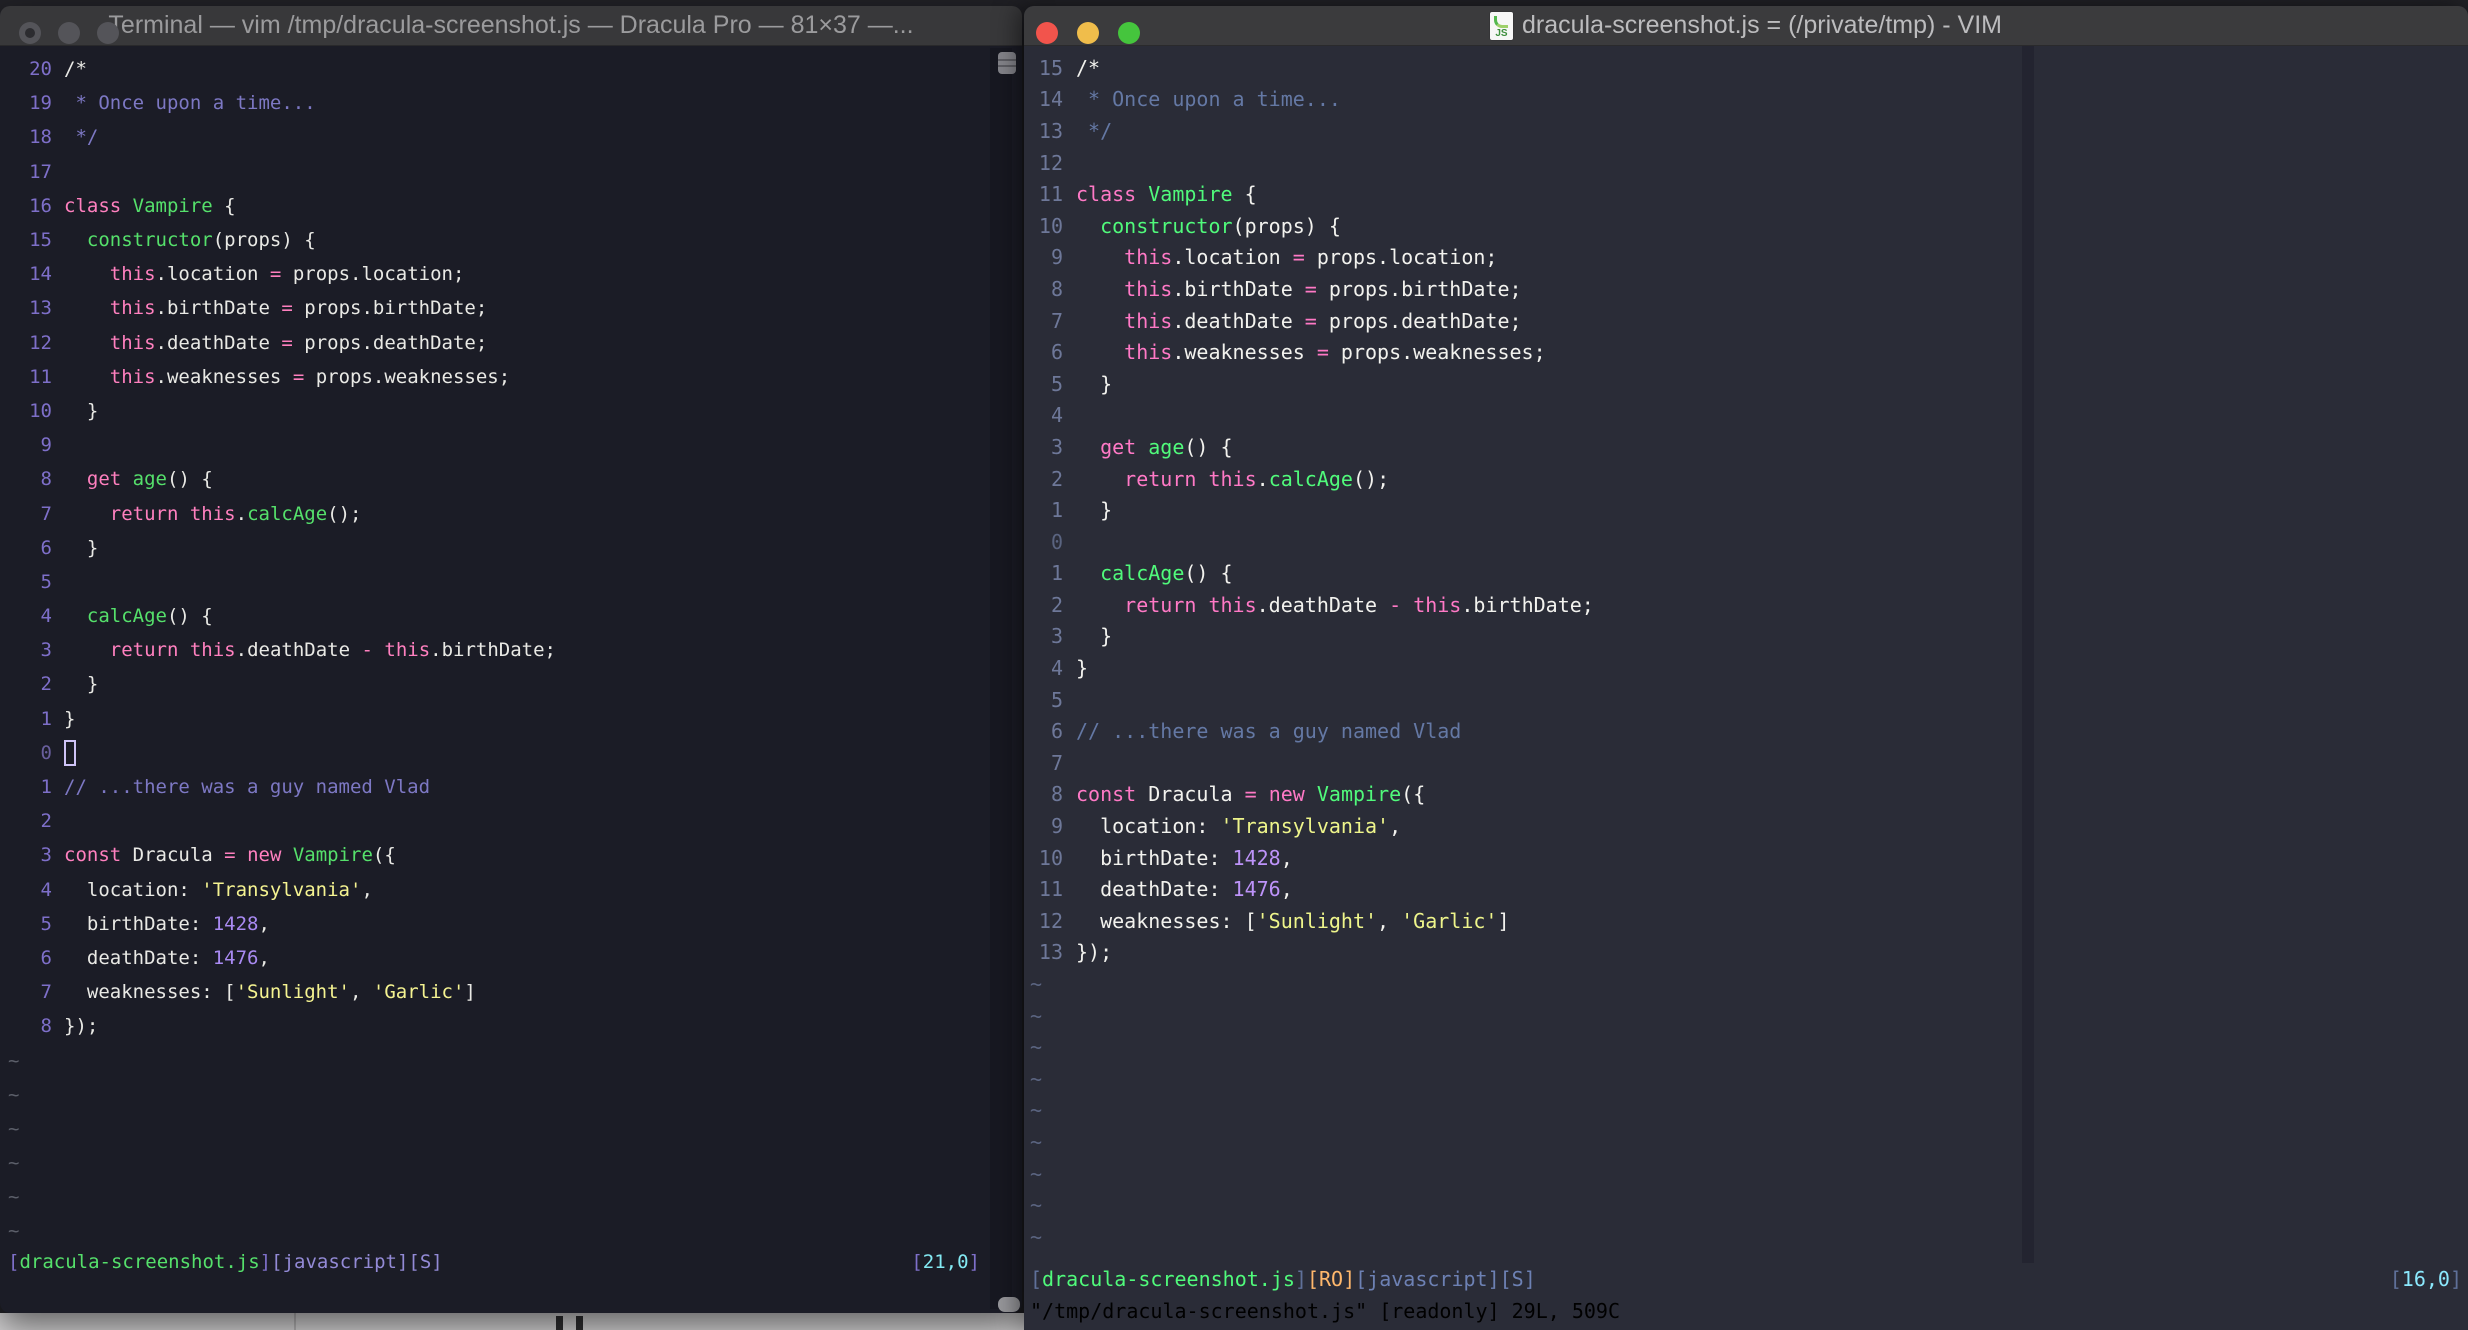 The height and width of the screenshot is (1330, 2468). Describe the element at coordinates (511, 992) in the screenshot. I see `code-line: 7 weaknesses: ['Sunlight', 'Garlic']` at that location.